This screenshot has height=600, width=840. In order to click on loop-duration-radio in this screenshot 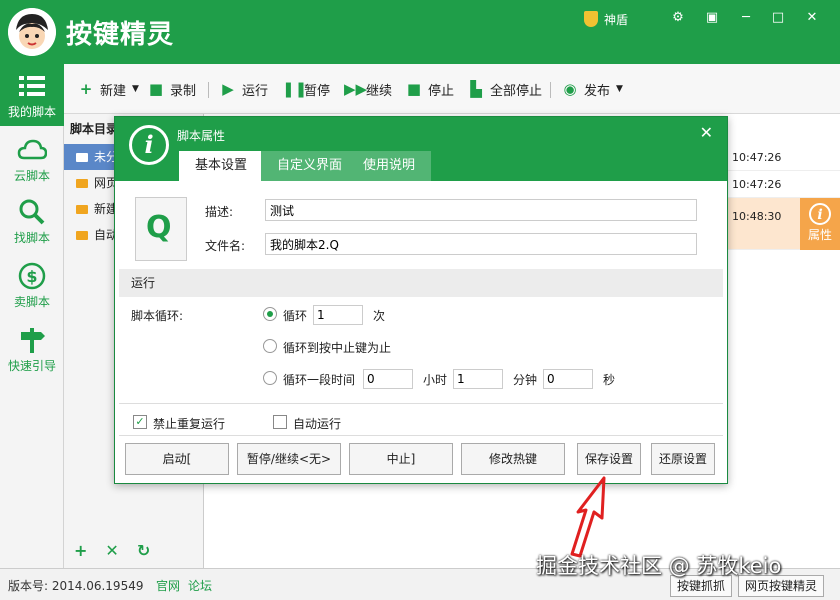, I will do `click(270, 378)`.